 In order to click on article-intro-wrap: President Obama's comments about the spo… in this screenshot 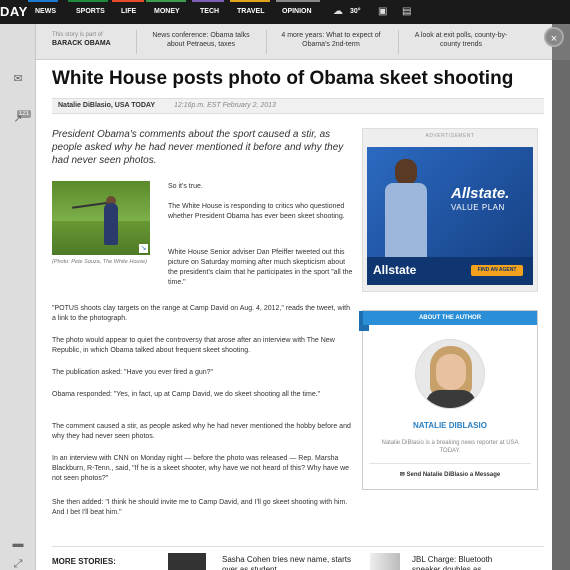, I will do `click(202, 153)`.